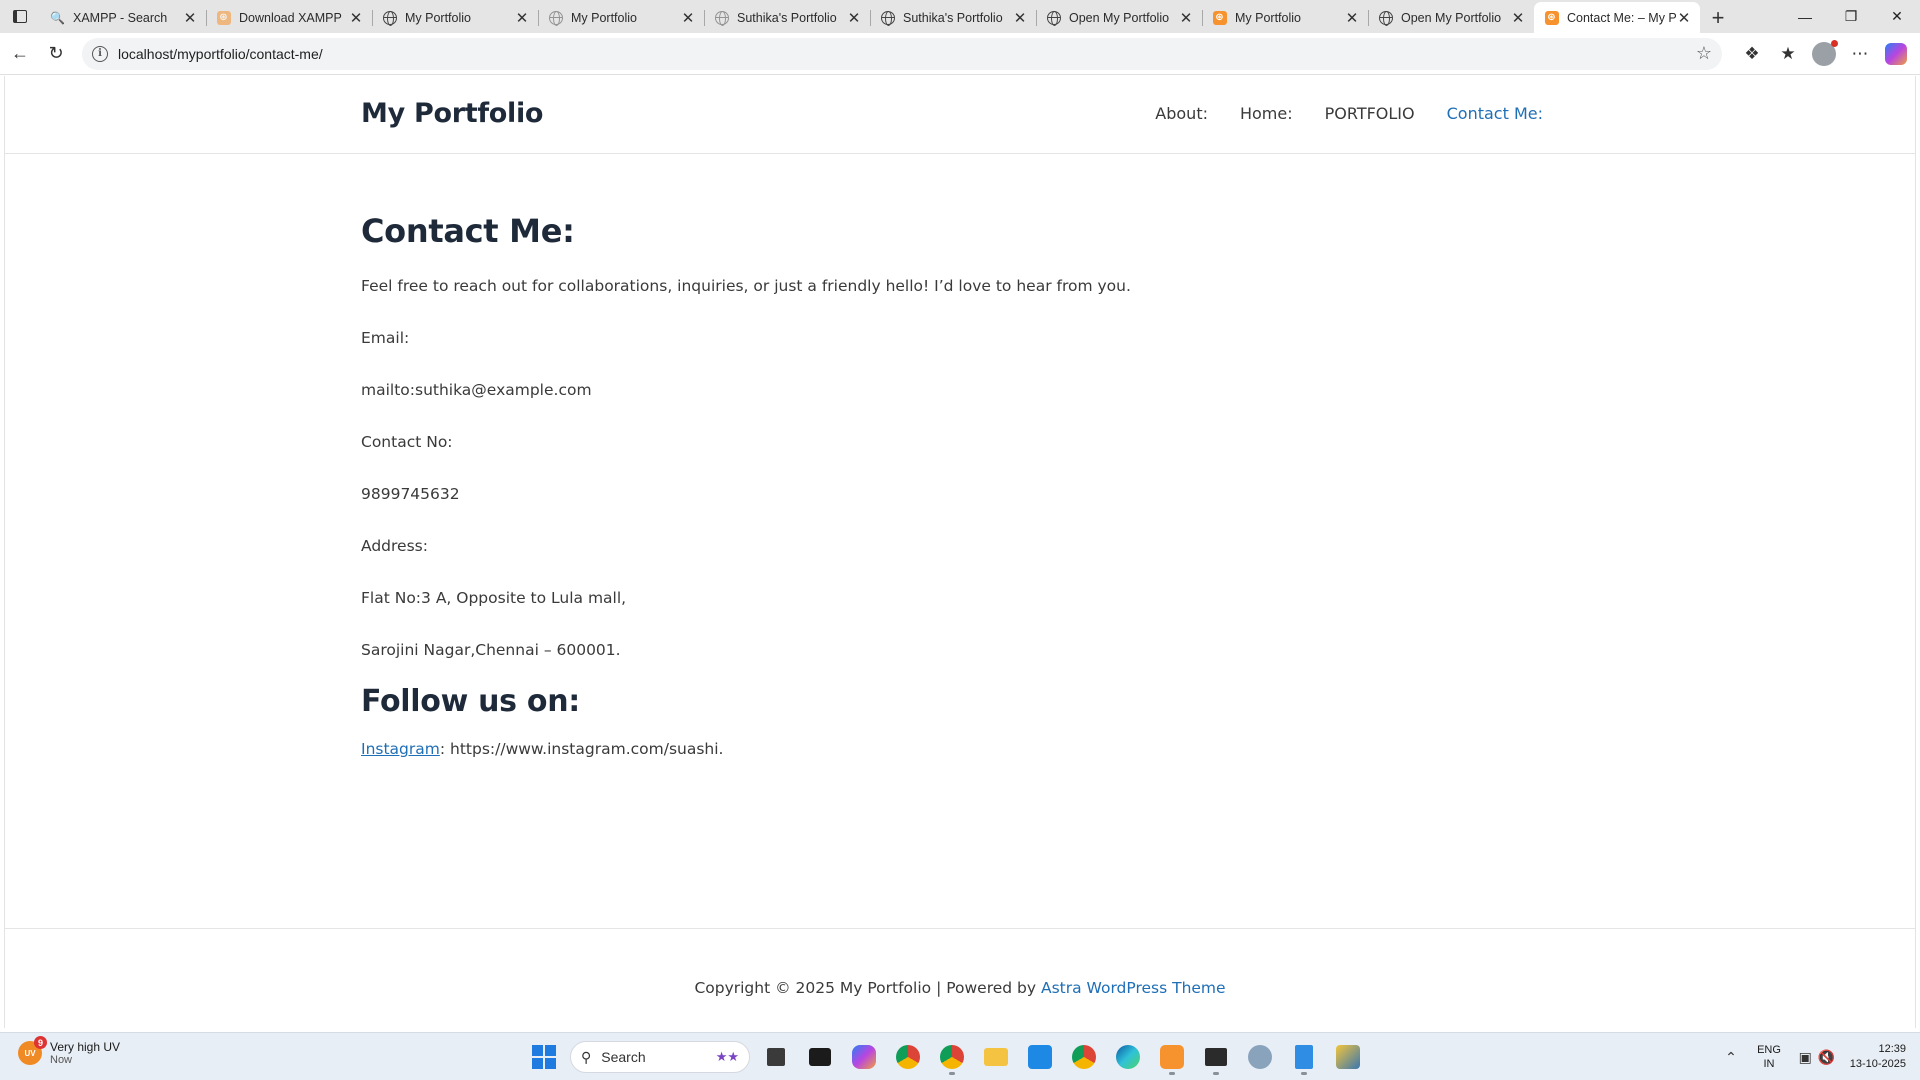  What do you see at coordinates (1304, 1057) in the screenshot?
I see `notepad-icon` at bounding box center [1304, 1057].